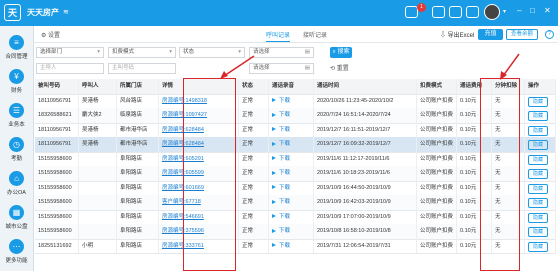  Describe the element at coordinates (508, 86) in the screenshot. I see `column-header: 分钟扣除` at that location.